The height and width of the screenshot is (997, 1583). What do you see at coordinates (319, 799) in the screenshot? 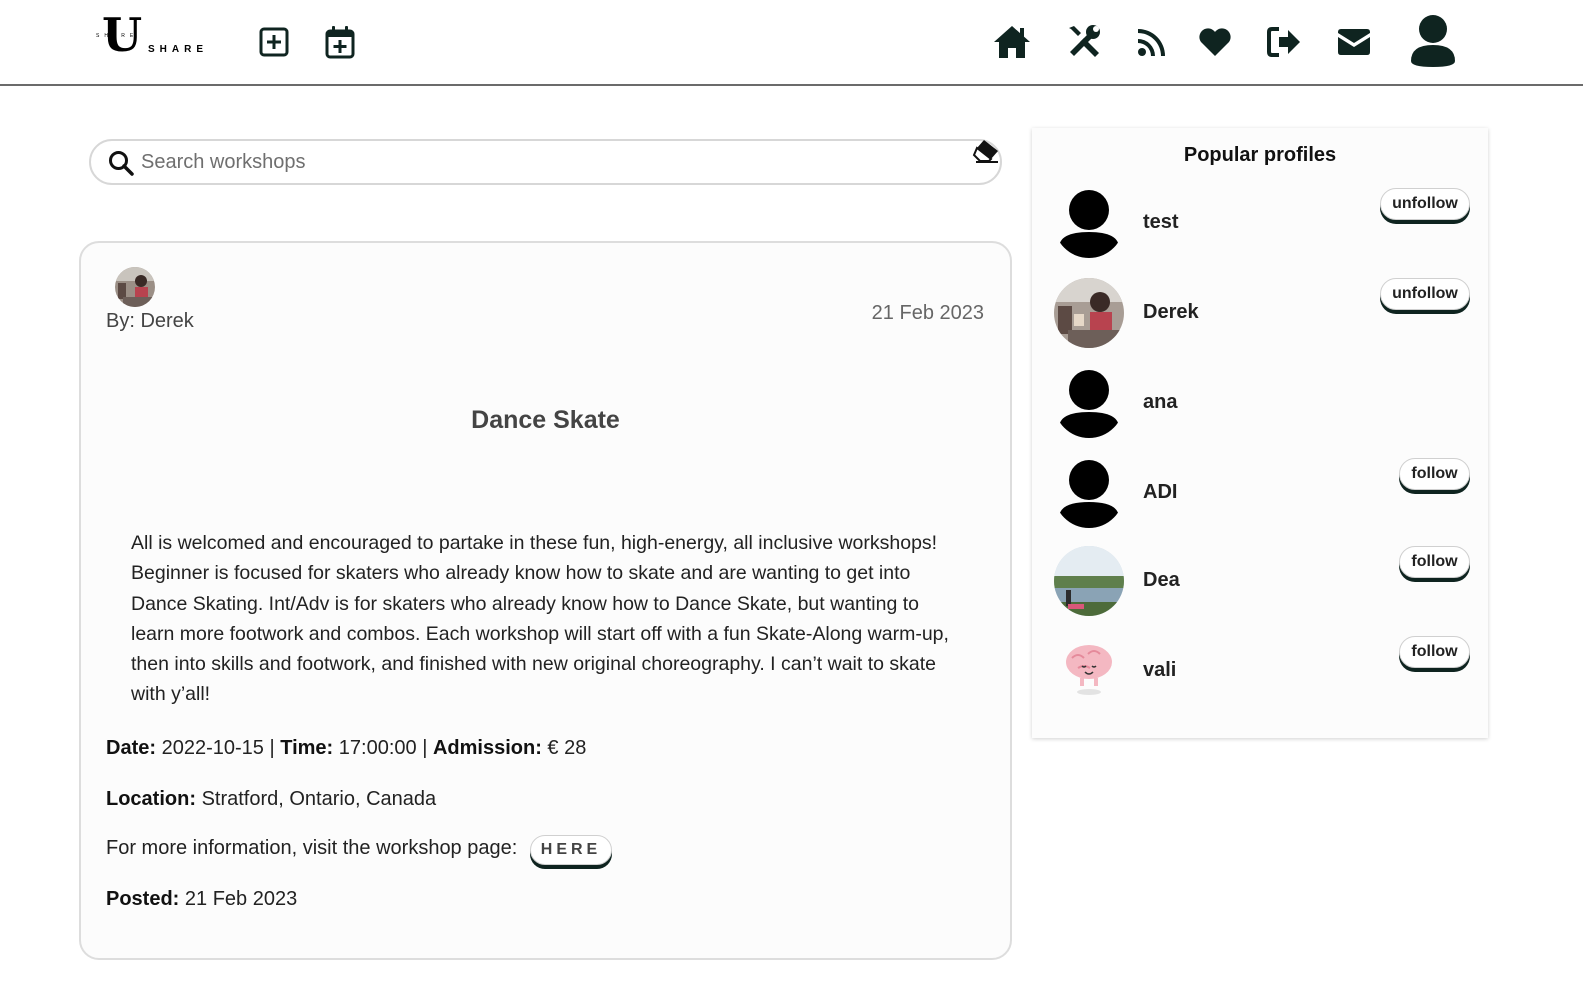
I see `location-value: Stratford, Ontario, Canada` at bounding box center [319, 799].